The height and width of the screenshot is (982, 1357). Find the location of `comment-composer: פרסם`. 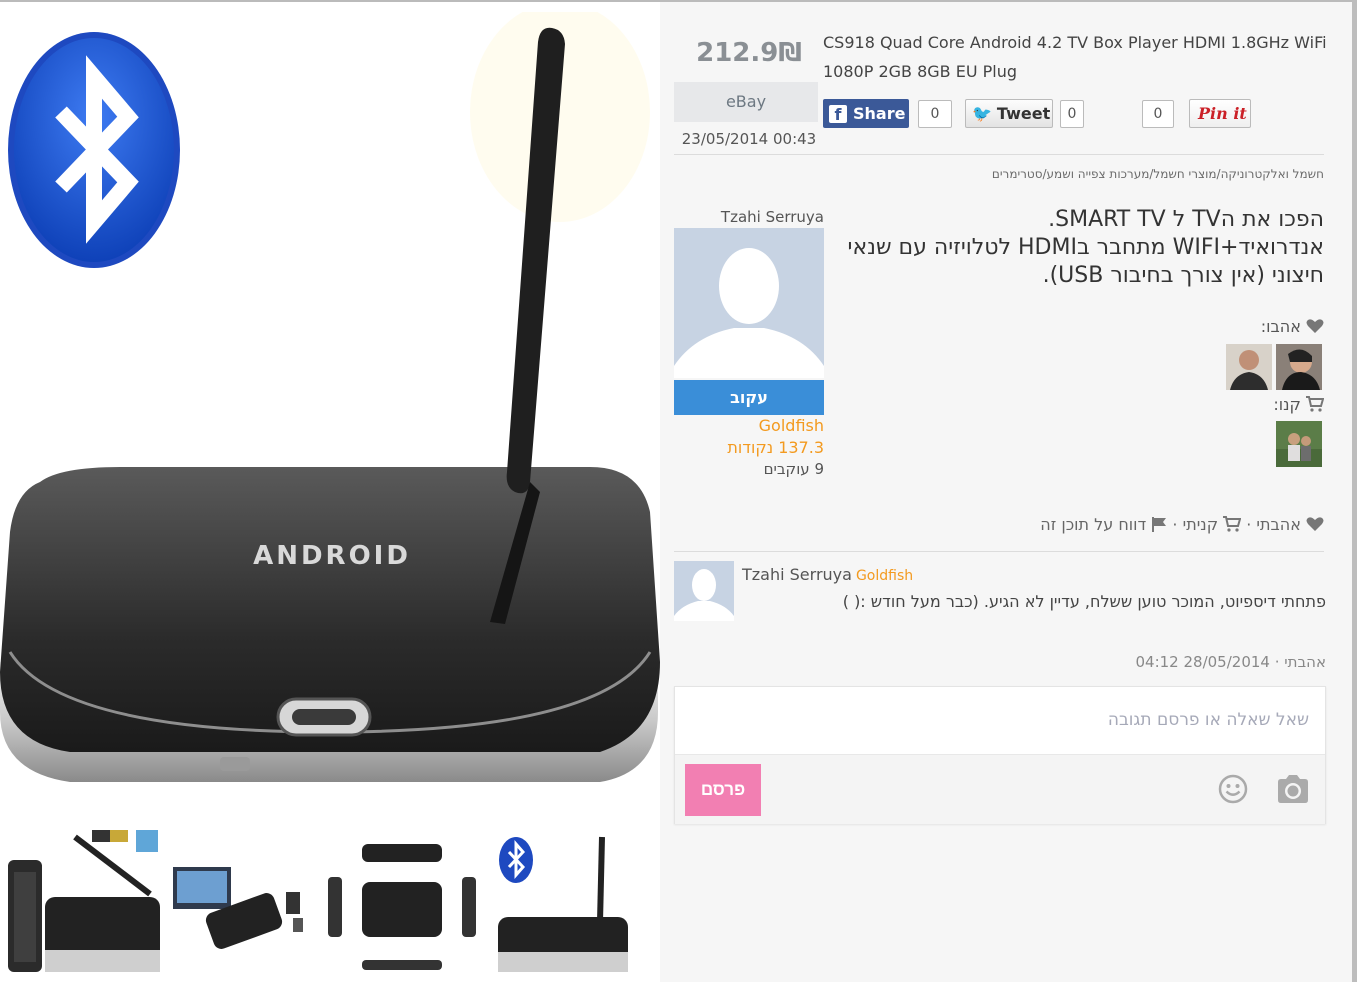

comment-composer: פרסם is located at coordinates (1000, 755).